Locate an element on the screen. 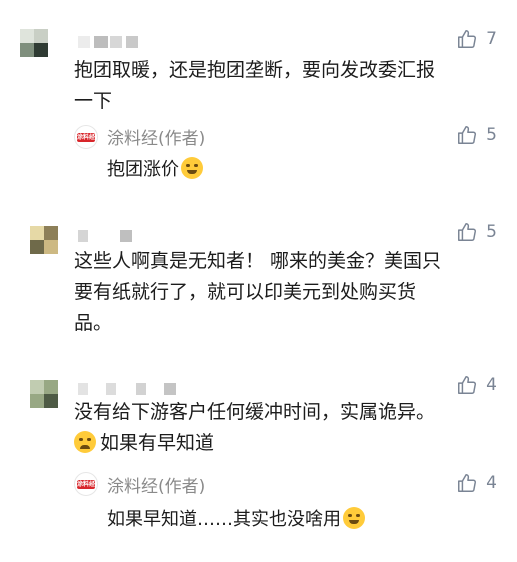  reply-text: 抱团涨价 is located at coordinates (155, 168).